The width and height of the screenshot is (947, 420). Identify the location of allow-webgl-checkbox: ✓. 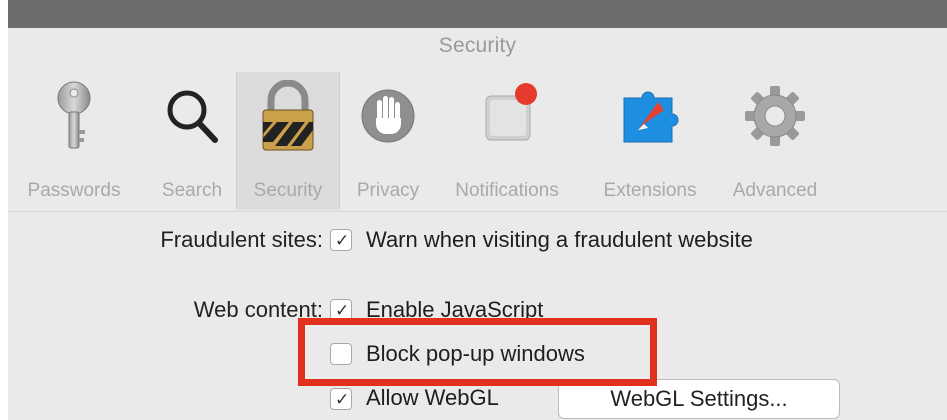
(341, 399).